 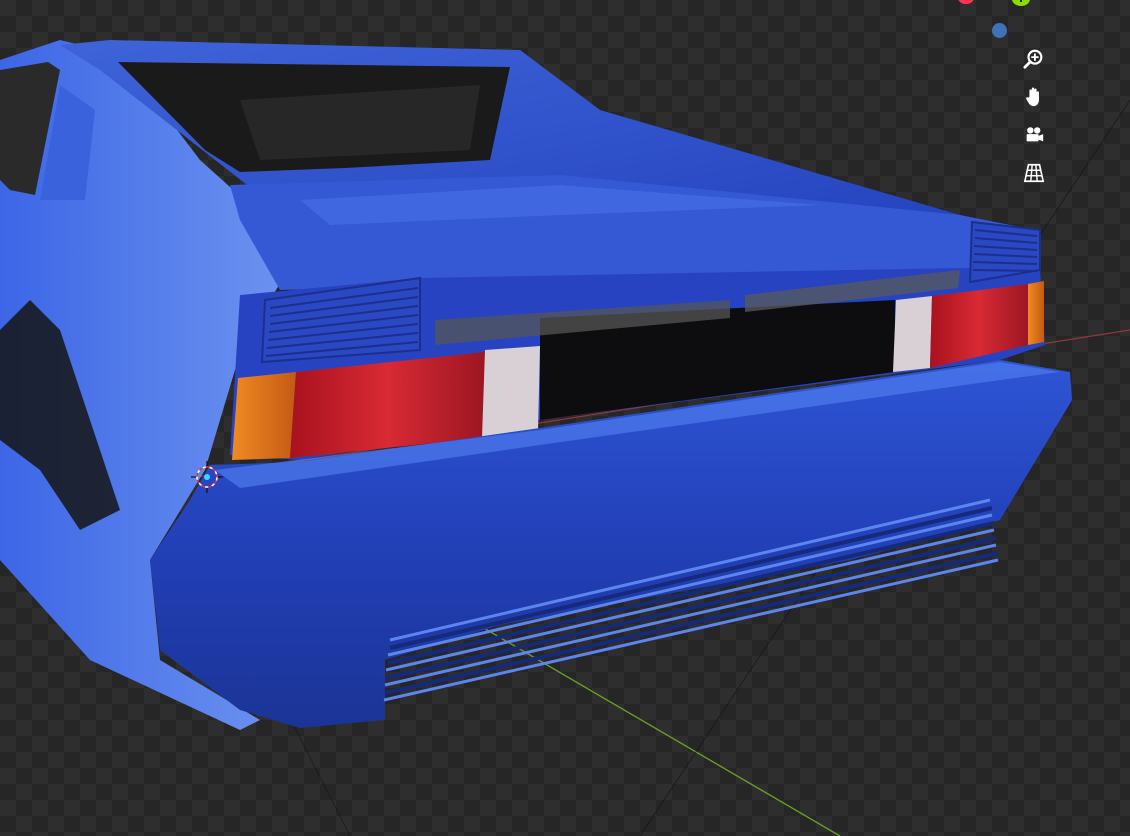 What do you see at coordinates (264, 416) in the screenshot?
I see `left-amber-light` at bounding box center [264, 416].